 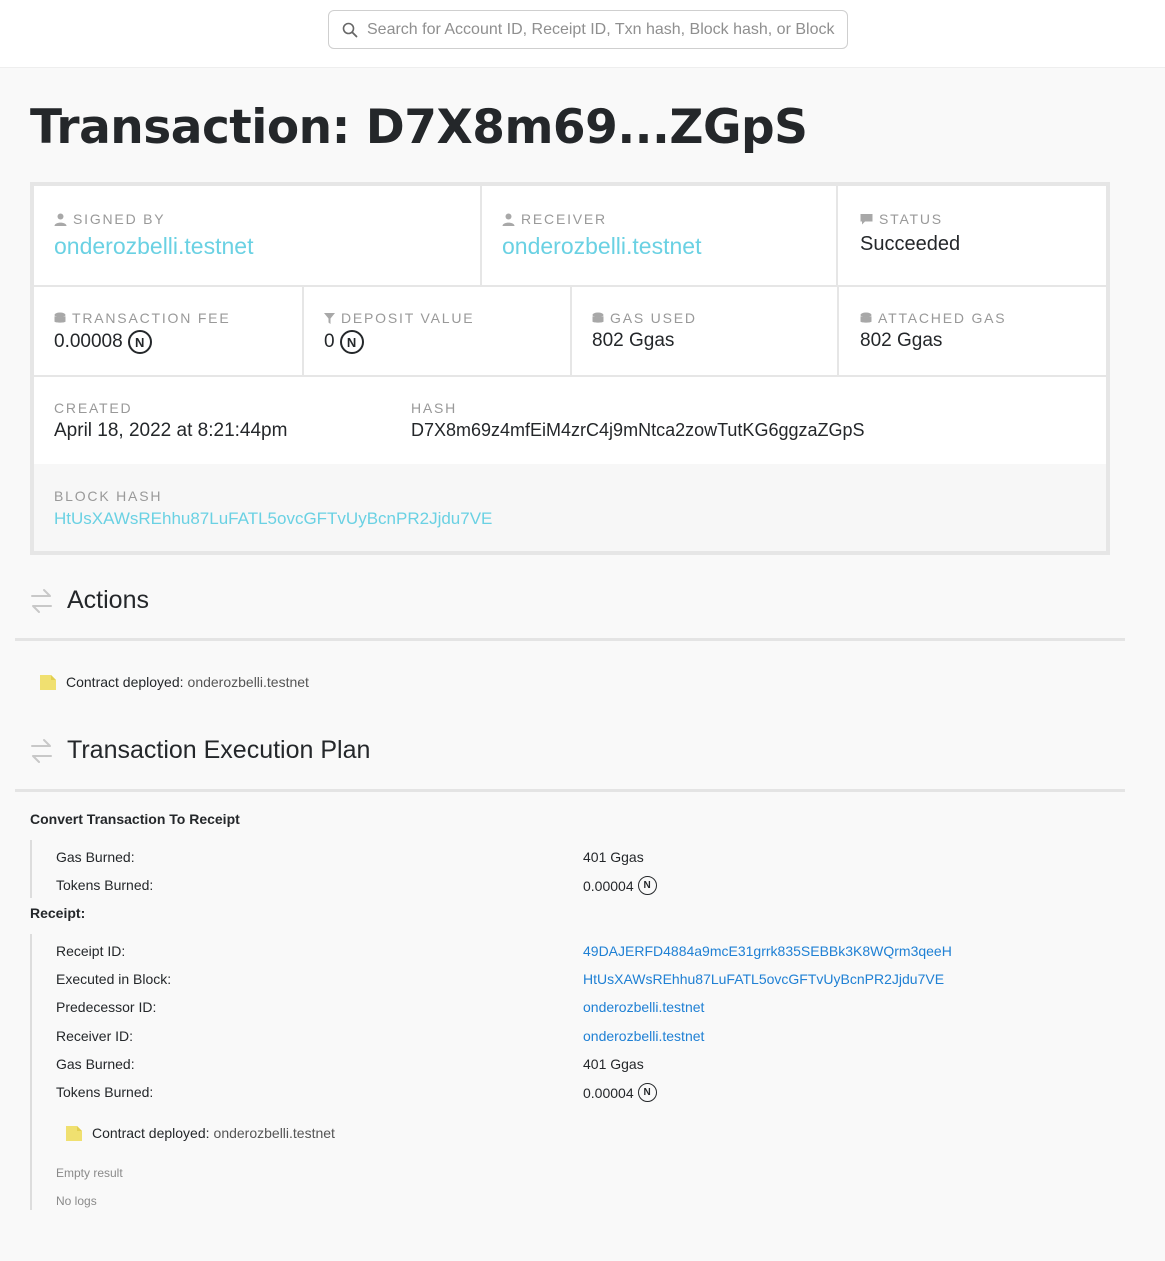 What do you see at coordinates (633, 340) in the screenshot?
I see `gas-used-value: 802 Ggas` at bounding box center [633, 340].